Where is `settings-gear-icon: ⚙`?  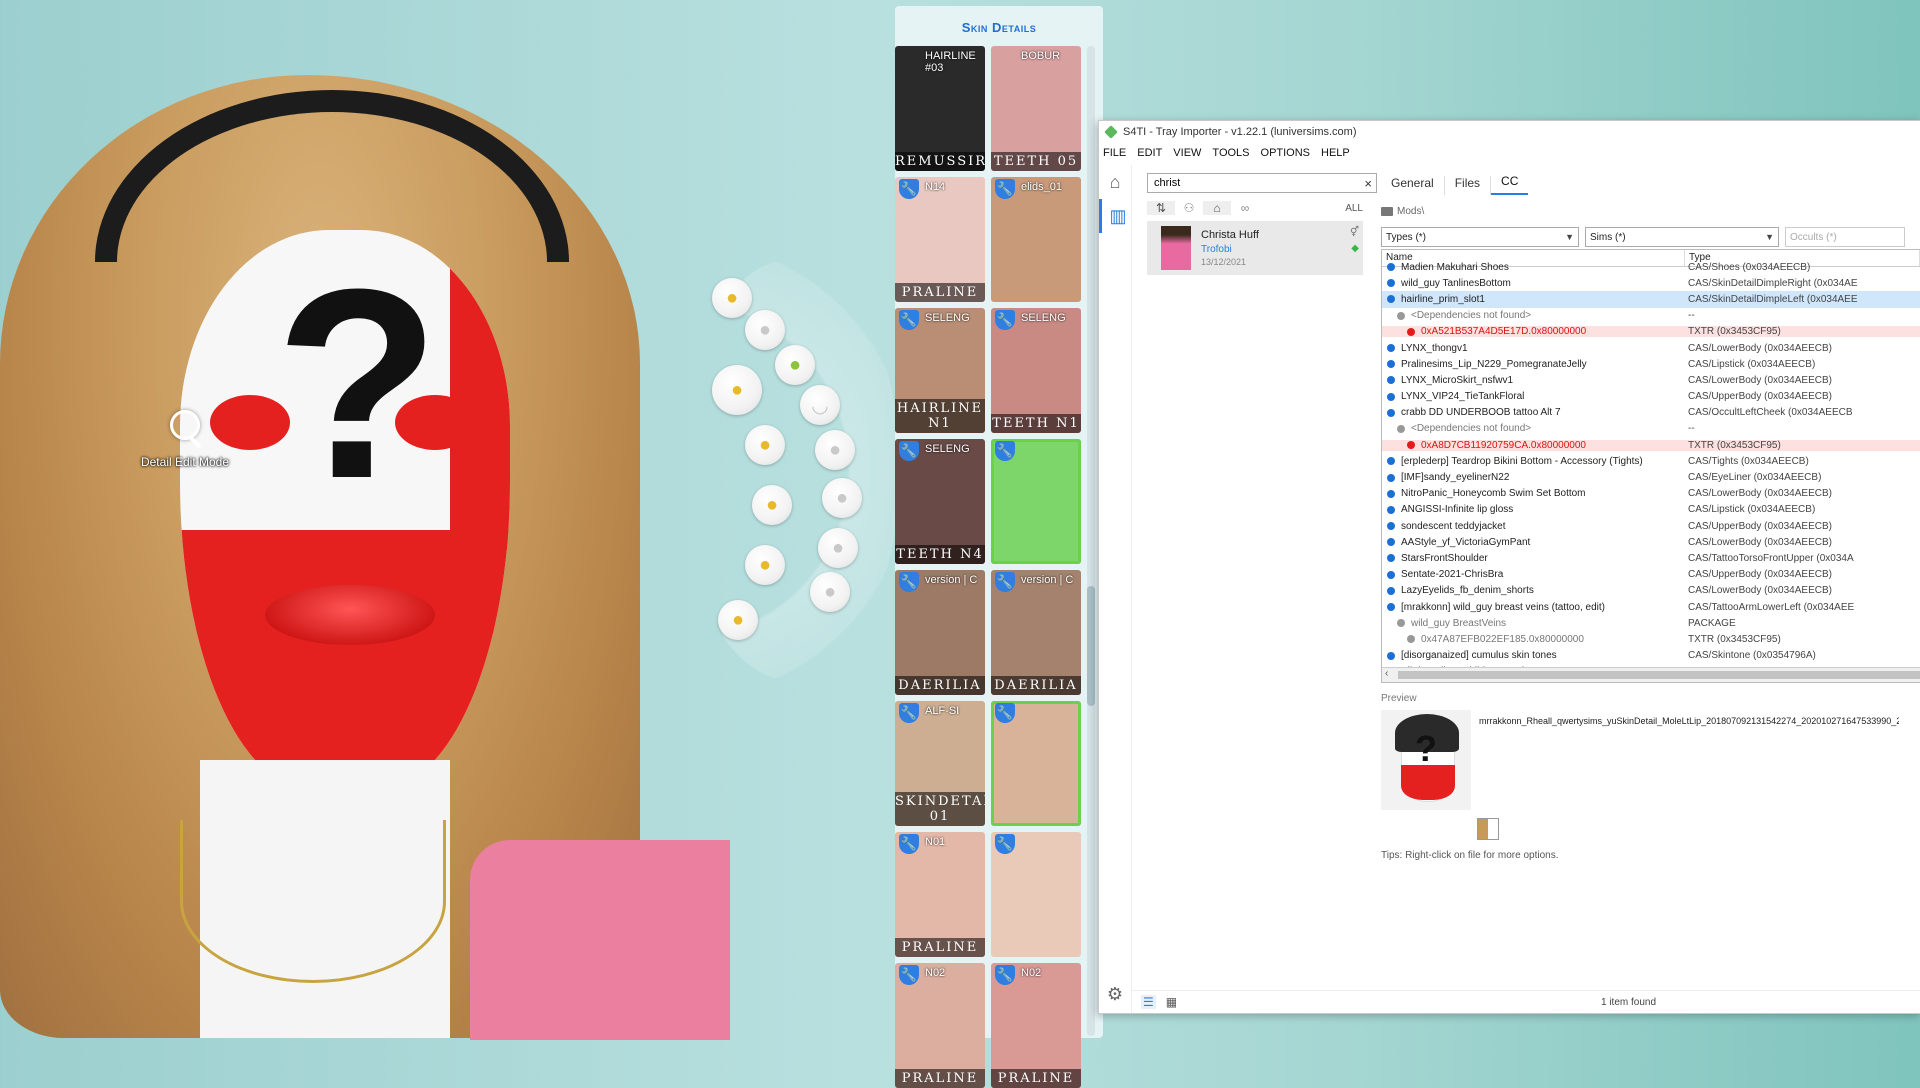
settings-gear-icon: ⚙ is located at coordinates (1115, 994).